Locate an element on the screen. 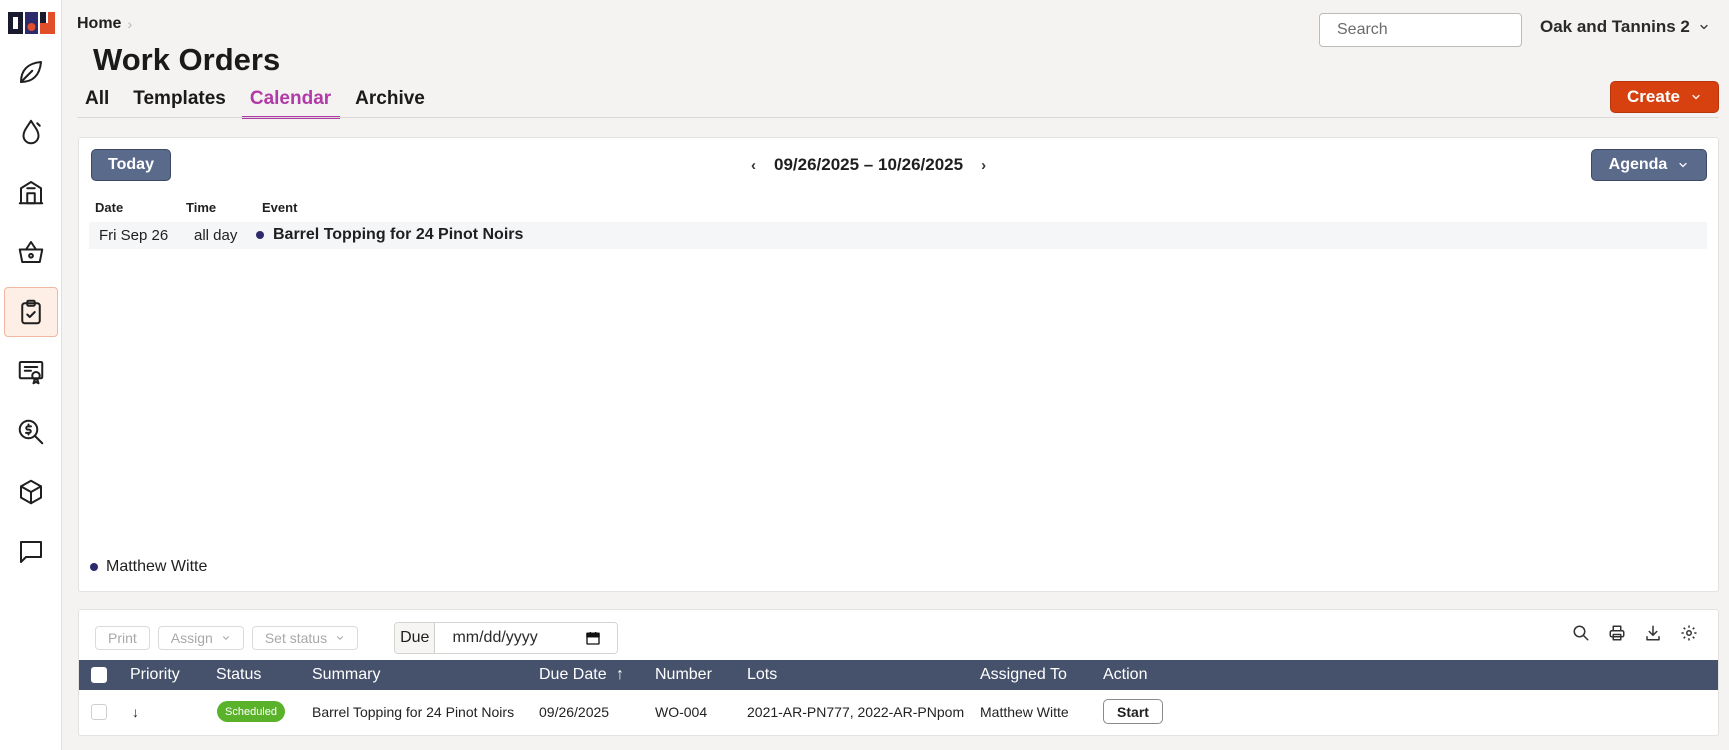 Image resolution: width=1729 pixels, height=750 pixels. sidebar-item-certificate is located at coordinates (31, 372).